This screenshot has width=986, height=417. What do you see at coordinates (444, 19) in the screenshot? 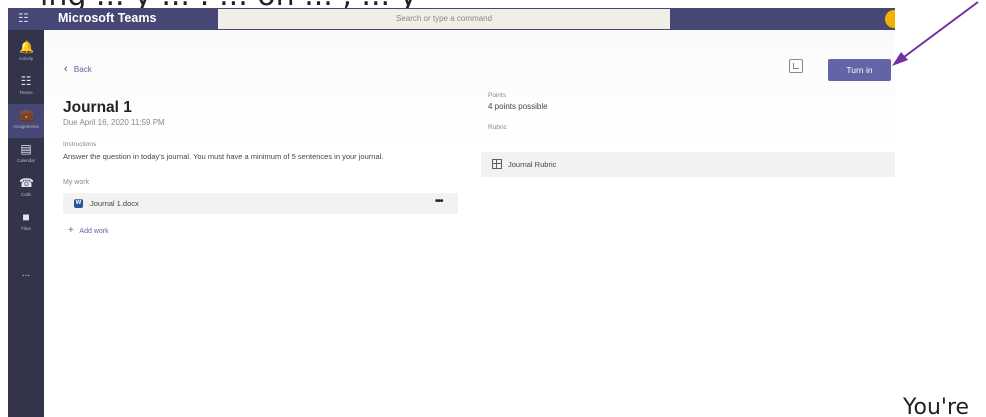
I see `search-input: Search or type a command` at bounding box center [444, 19].